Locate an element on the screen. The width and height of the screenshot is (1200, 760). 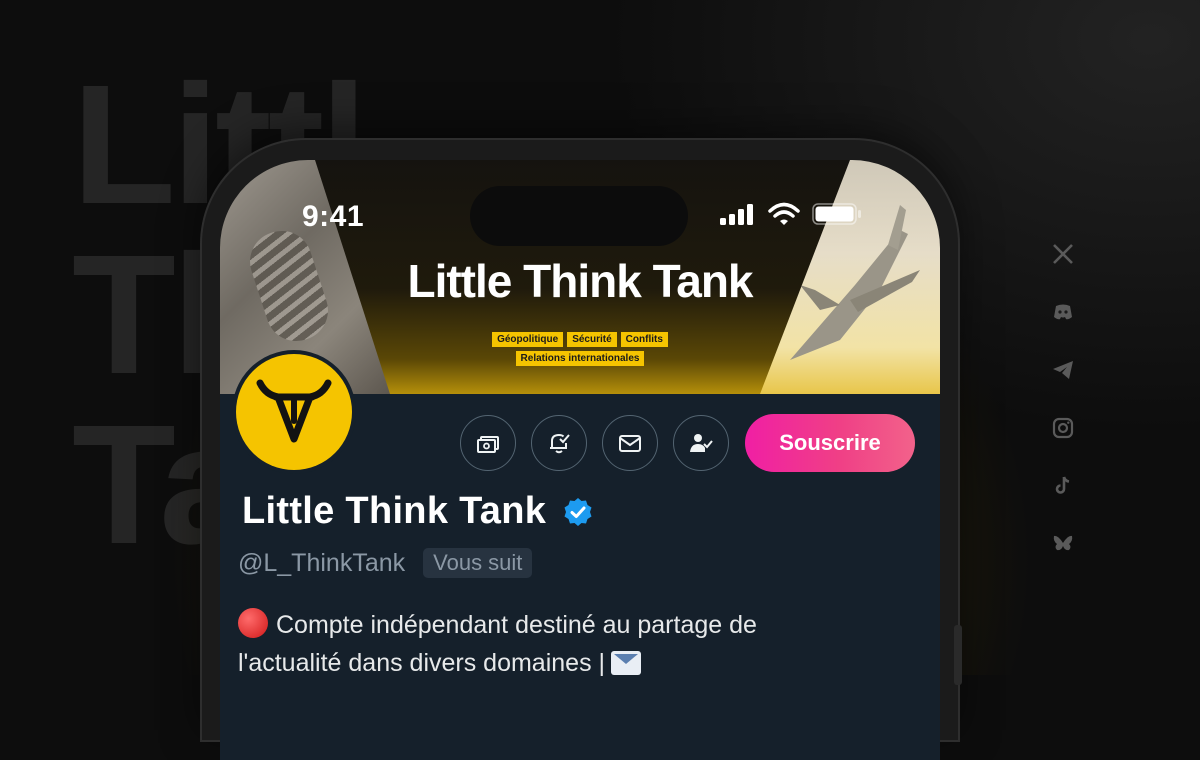
red-circle-icon is located at coordinates (253, 623).